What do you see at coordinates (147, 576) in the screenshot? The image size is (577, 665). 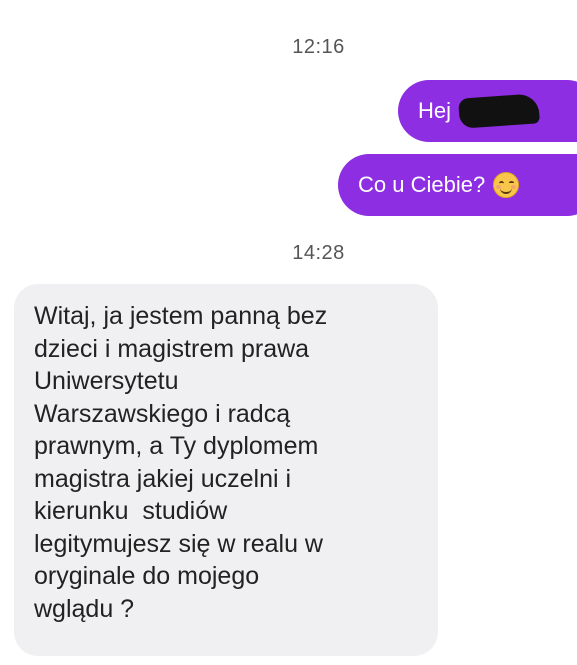 I see `message-line: oryginale do mojego` at bounding box center [147, 576].